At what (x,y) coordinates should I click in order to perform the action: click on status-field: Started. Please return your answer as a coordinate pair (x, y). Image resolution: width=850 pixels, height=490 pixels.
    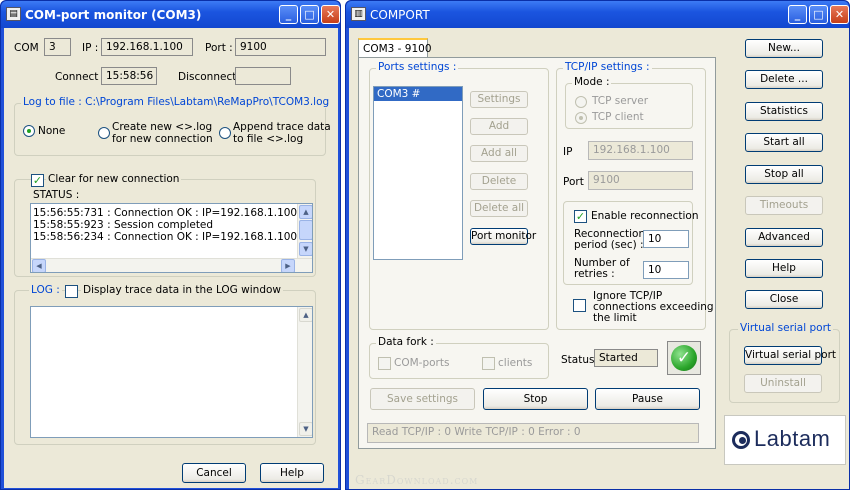
    Looking at the image, I should click on (626, 358).